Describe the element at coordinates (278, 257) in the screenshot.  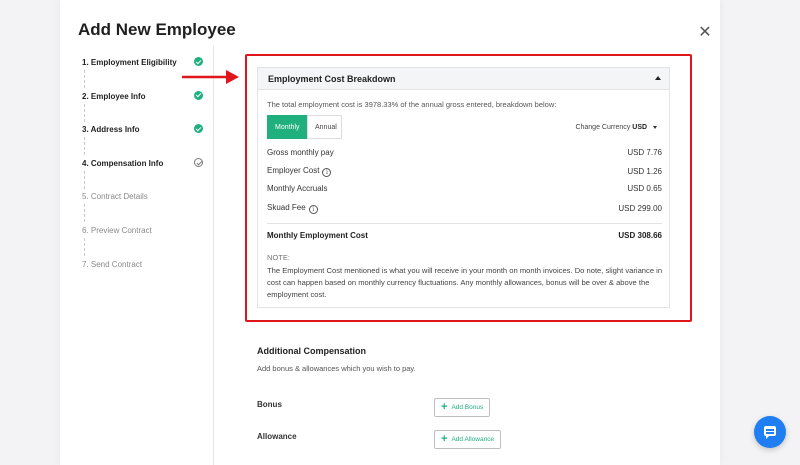
I see `note-label: NOTE:` at that location.